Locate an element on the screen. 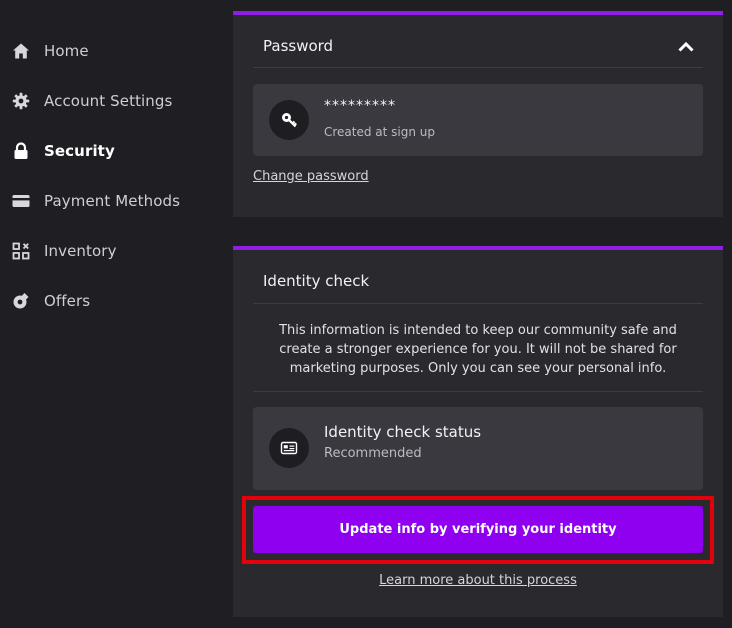  password-info-box: ********* Created at sign up is located at coordinates (478, 120).